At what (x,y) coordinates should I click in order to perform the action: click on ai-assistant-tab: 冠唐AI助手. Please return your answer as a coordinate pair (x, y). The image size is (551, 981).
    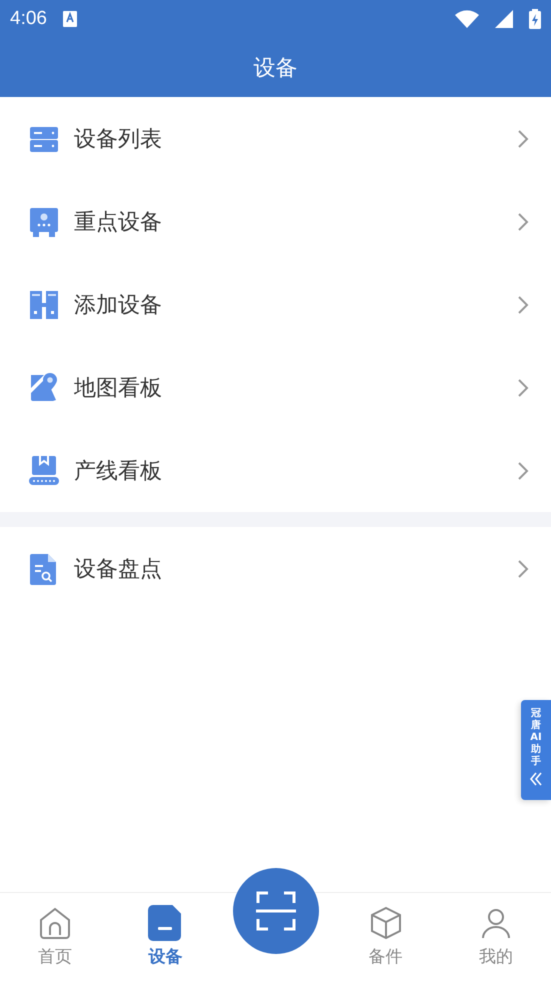
    Looking at the image, I should click on (536, 750).